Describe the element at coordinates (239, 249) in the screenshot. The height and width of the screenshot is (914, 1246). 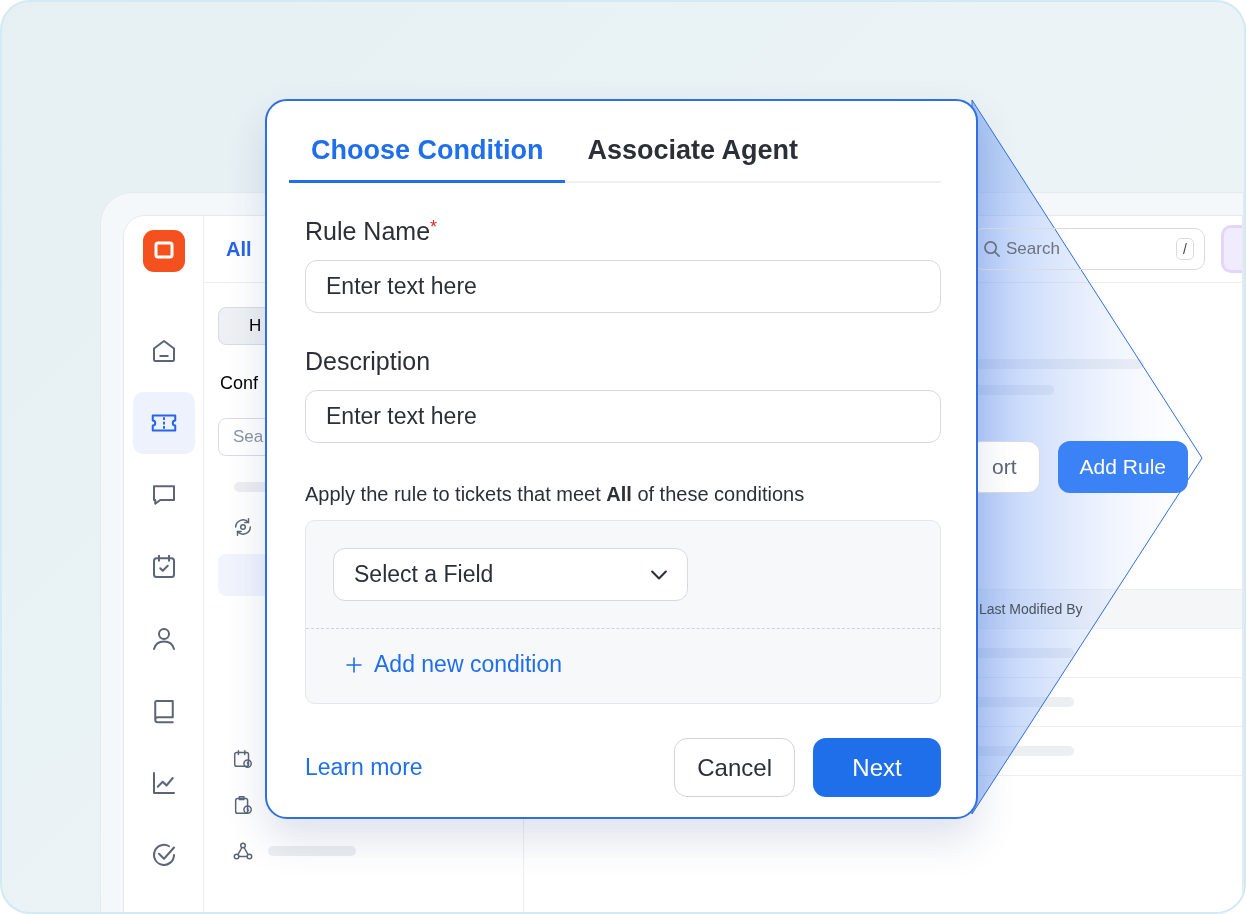
I see `page-title: All` at that location.